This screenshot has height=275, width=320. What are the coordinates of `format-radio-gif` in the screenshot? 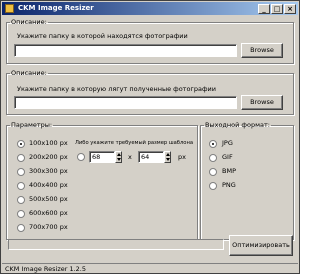 It's located at (213, 158).